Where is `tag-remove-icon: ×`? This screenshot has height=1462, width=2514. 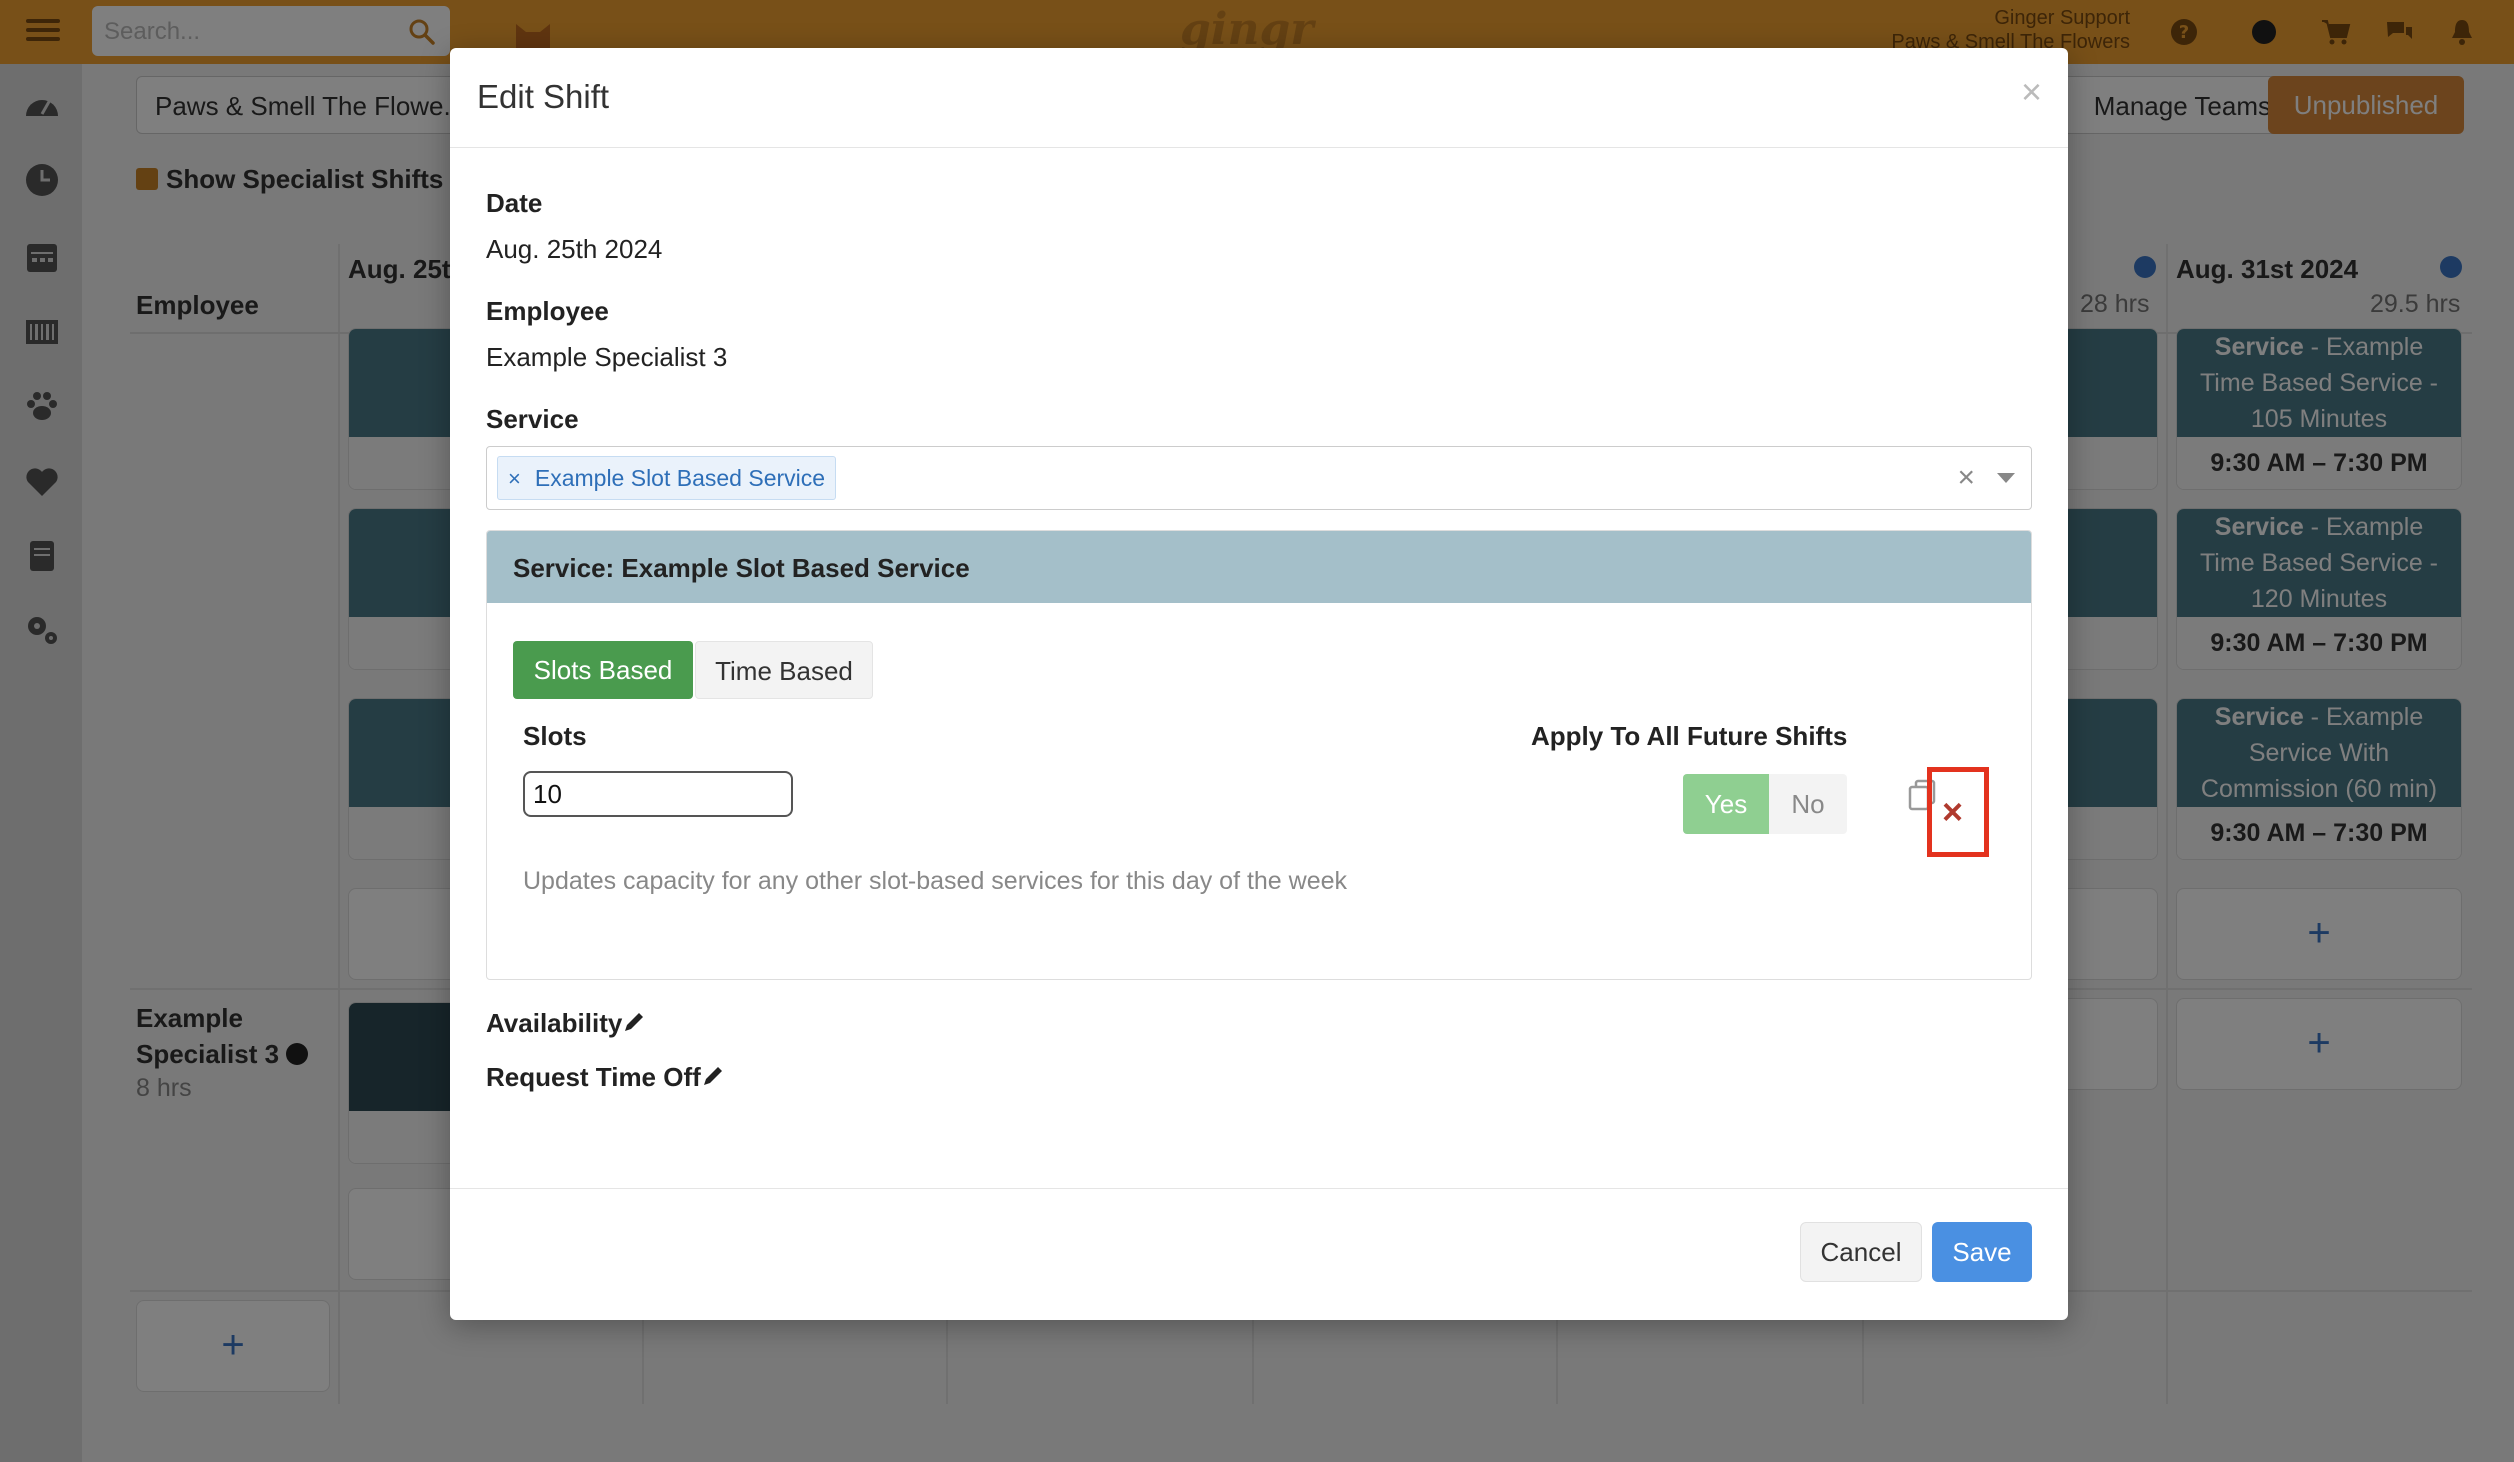 tag-remove-icon: × is located at coordinates (514, 478).